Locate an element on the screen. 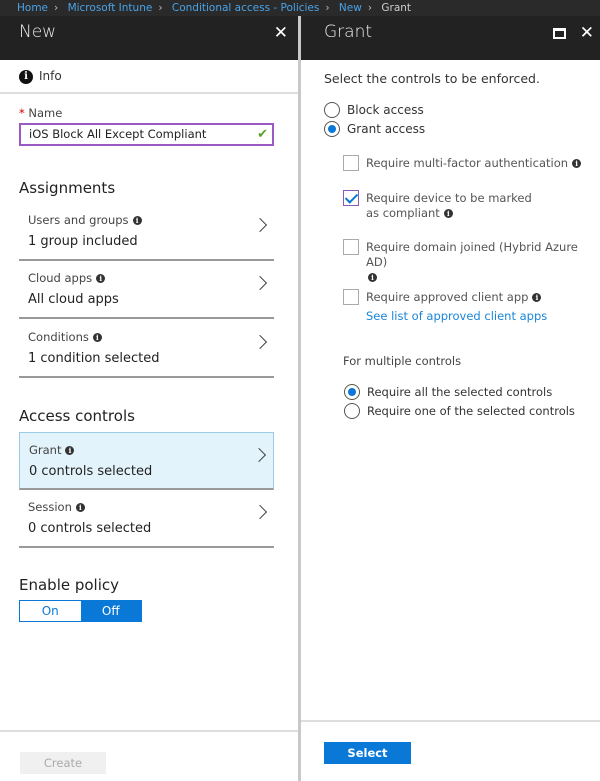  item-label: Cloud apps is located at coordinates (60, 278).